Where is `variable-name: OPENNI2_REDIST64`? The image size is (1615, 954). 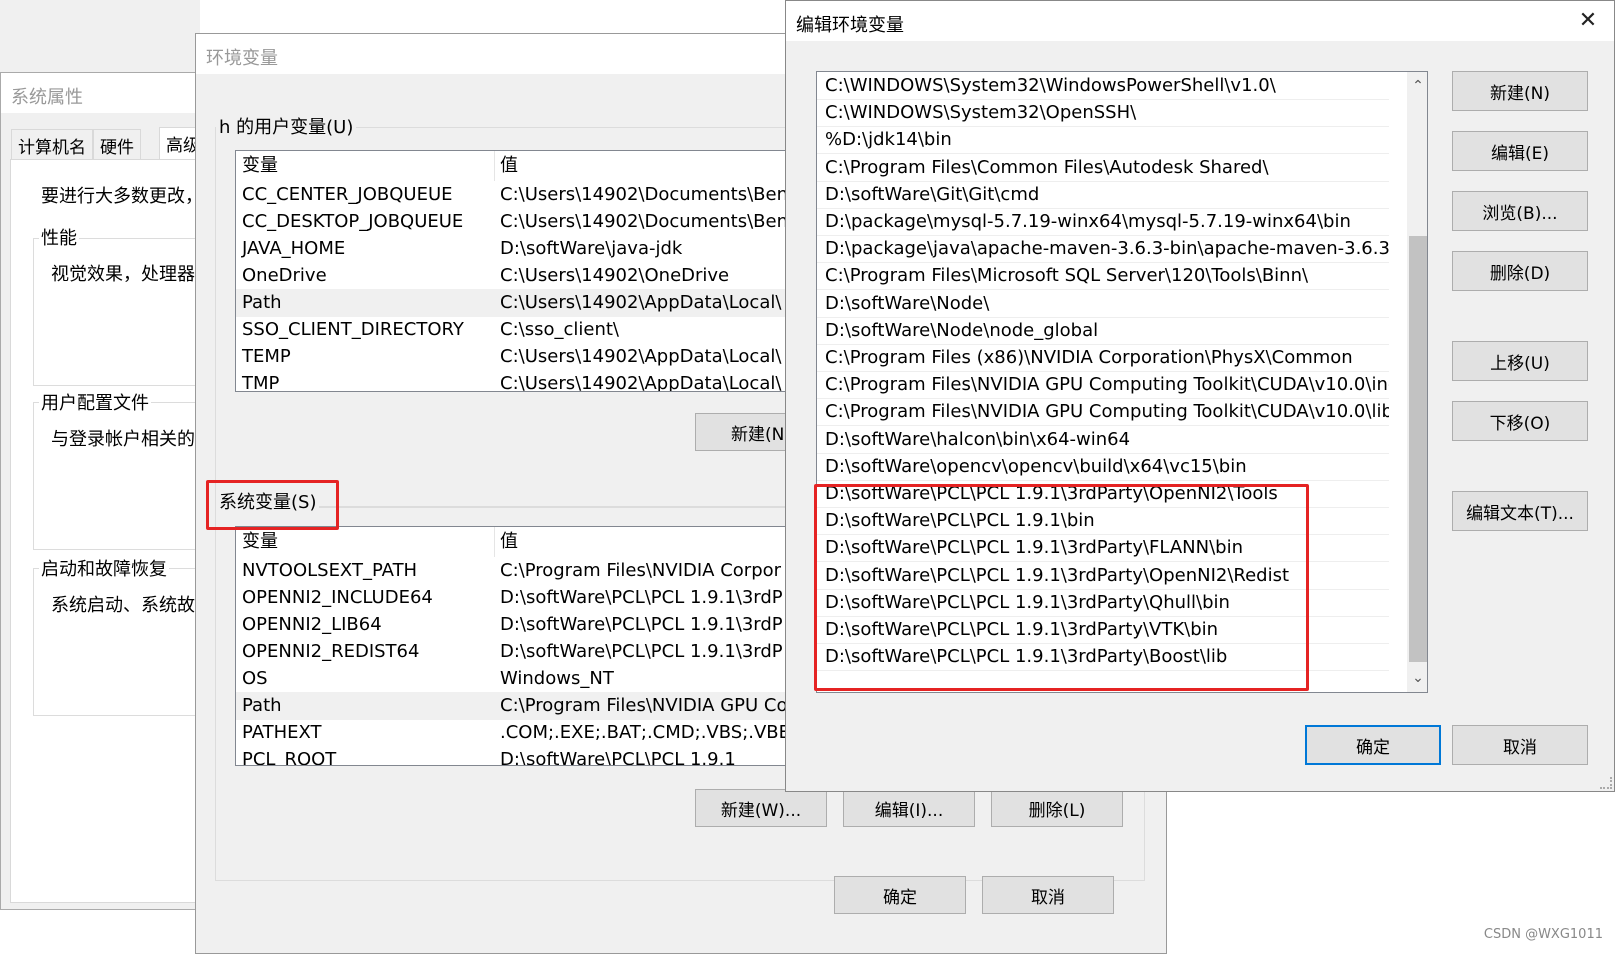
variable-name: OPENNI2_REDIST64 is located at coordinates (331, 651).